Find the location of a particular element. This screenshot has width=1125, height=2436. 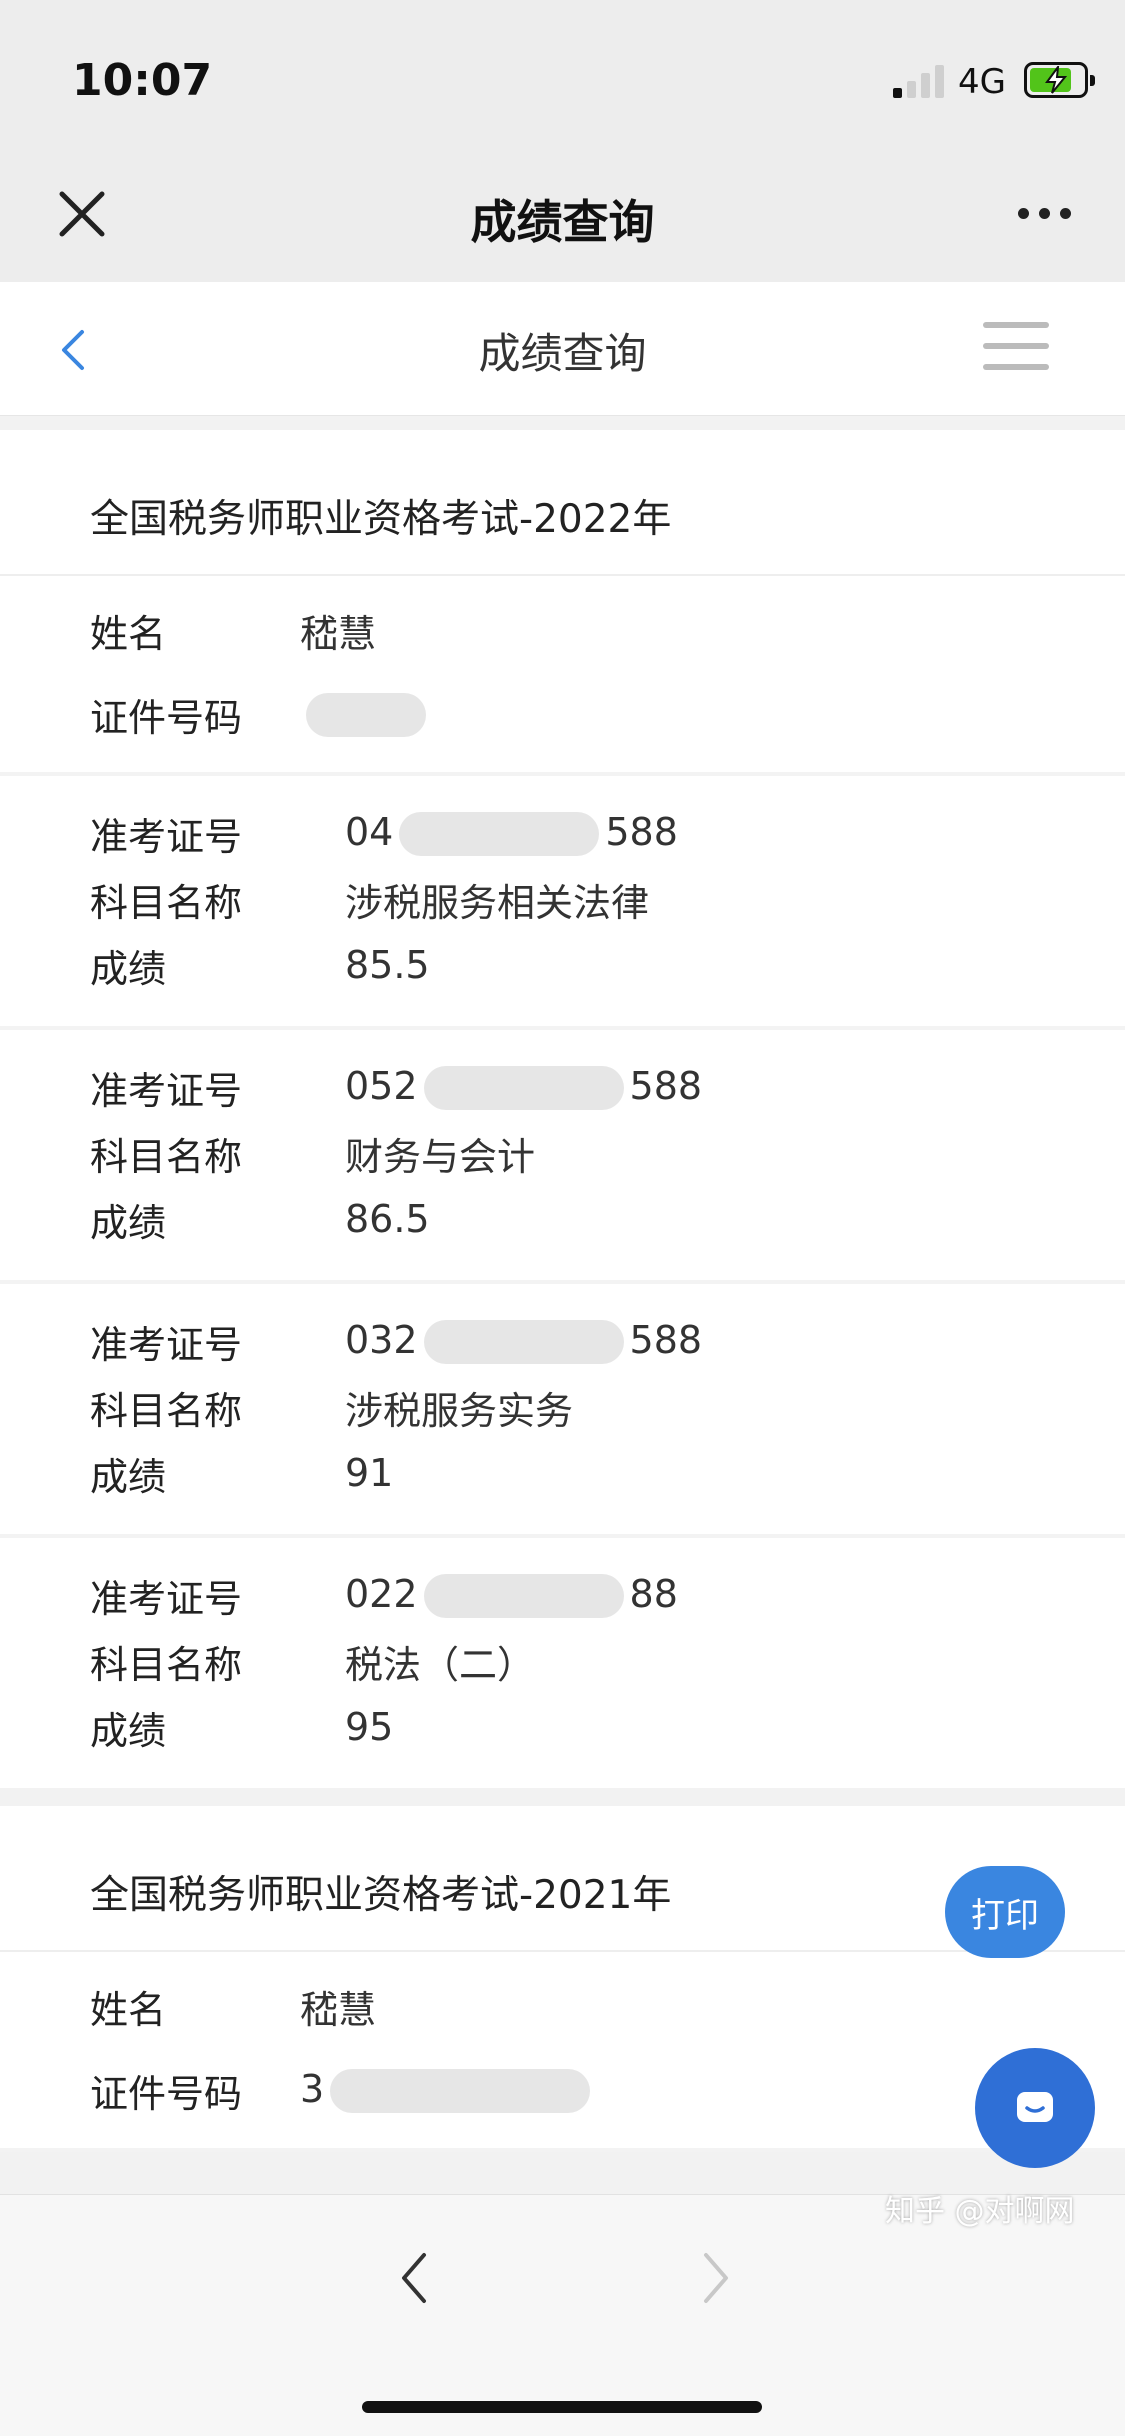

wechat-title-bar: 成绩查询 is located at coordinates (562, 216).